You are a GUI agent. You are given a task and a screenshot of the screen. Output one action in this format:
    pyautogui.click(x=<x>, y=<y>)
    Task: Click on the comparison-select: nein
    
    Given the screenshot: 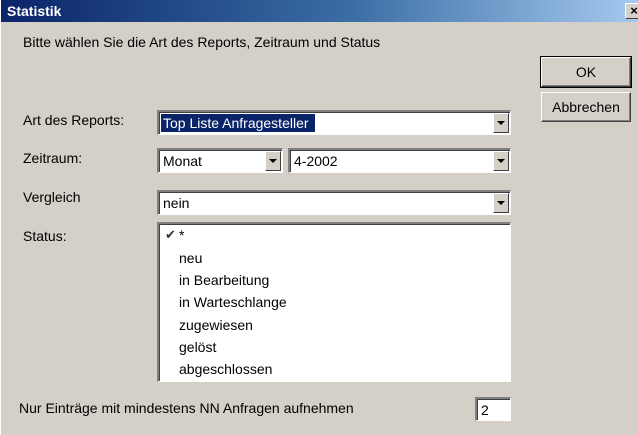 What is the action you would take?
    pyautogui.click(x=334, y=202)
    